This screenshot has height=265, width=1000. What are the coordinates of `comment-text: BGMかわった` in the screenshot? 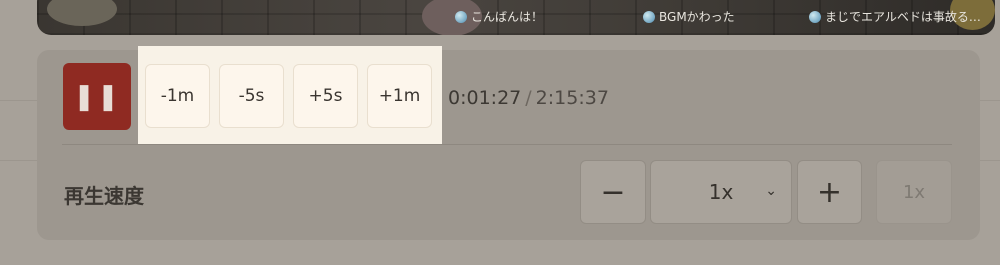 It's located at (697, 17).